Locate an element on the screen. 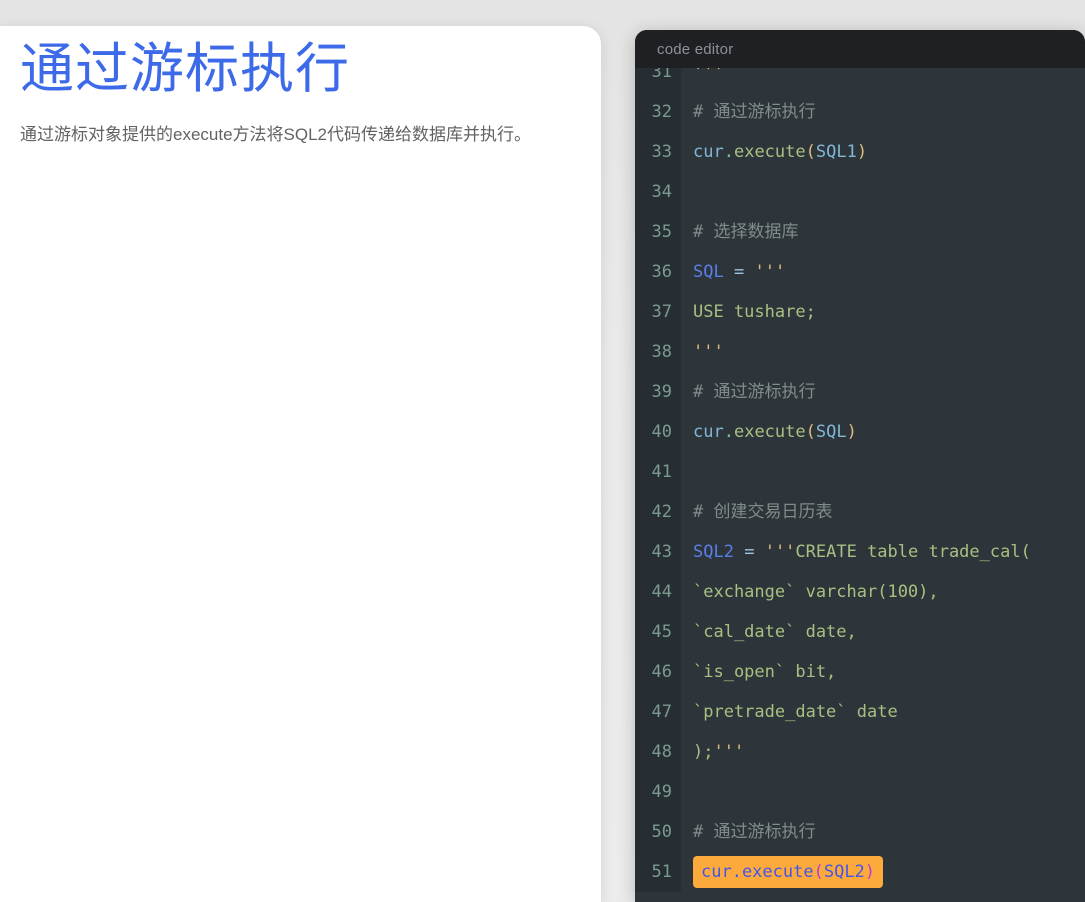 Image resolution: width=1085 pixels, height=902 pixels. page-title: 通过游标执行 is located at coordinates (185, 69).